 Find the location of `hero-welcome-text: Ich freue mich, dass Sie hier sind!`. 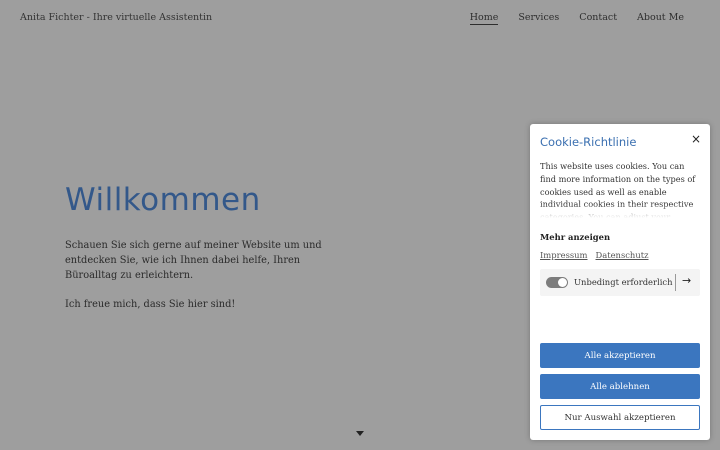

hero-welcome-text: Ich freue mich, dass Sie hier sind! is located at coordinates (150, 304).